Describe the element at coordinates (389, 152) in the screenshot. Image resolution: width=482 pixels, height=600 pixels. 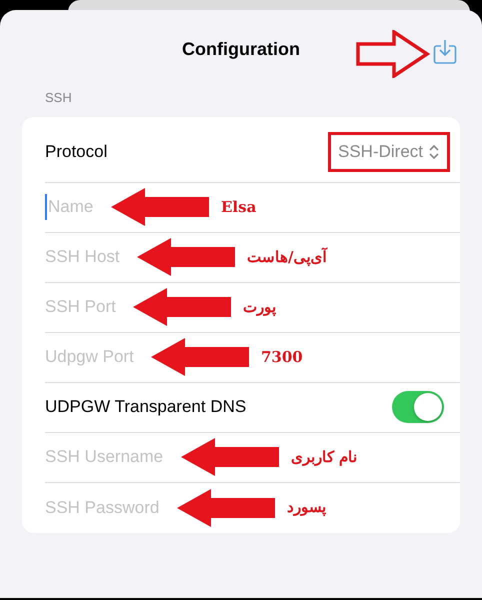
I see `protocol-picker: SSH-Direct` at that location.